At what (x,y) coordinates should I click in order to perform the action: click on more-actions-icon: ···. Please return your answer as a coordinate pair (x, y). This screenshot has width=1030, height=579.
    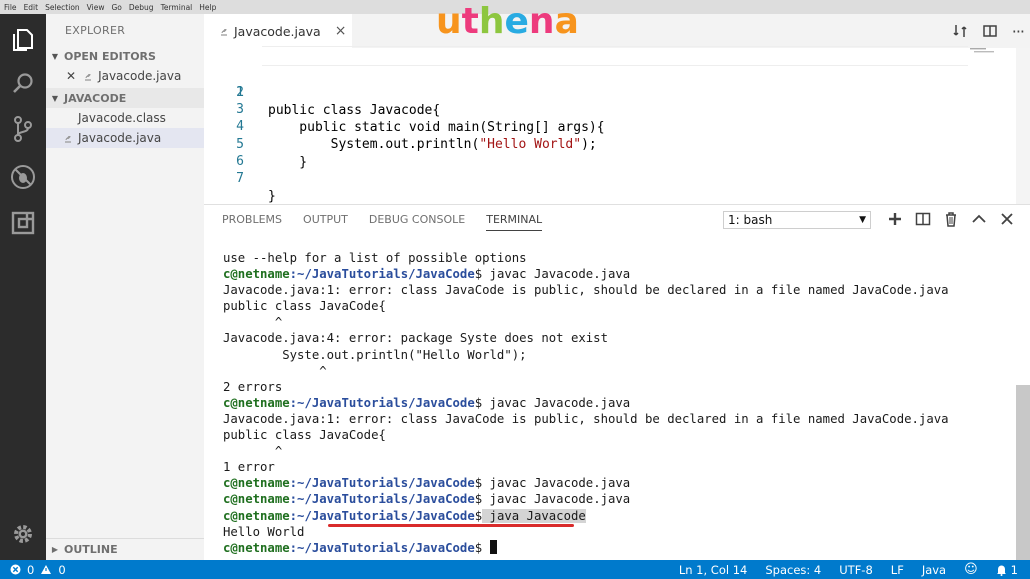
    Looking at the image, I should click on (1018, 31).